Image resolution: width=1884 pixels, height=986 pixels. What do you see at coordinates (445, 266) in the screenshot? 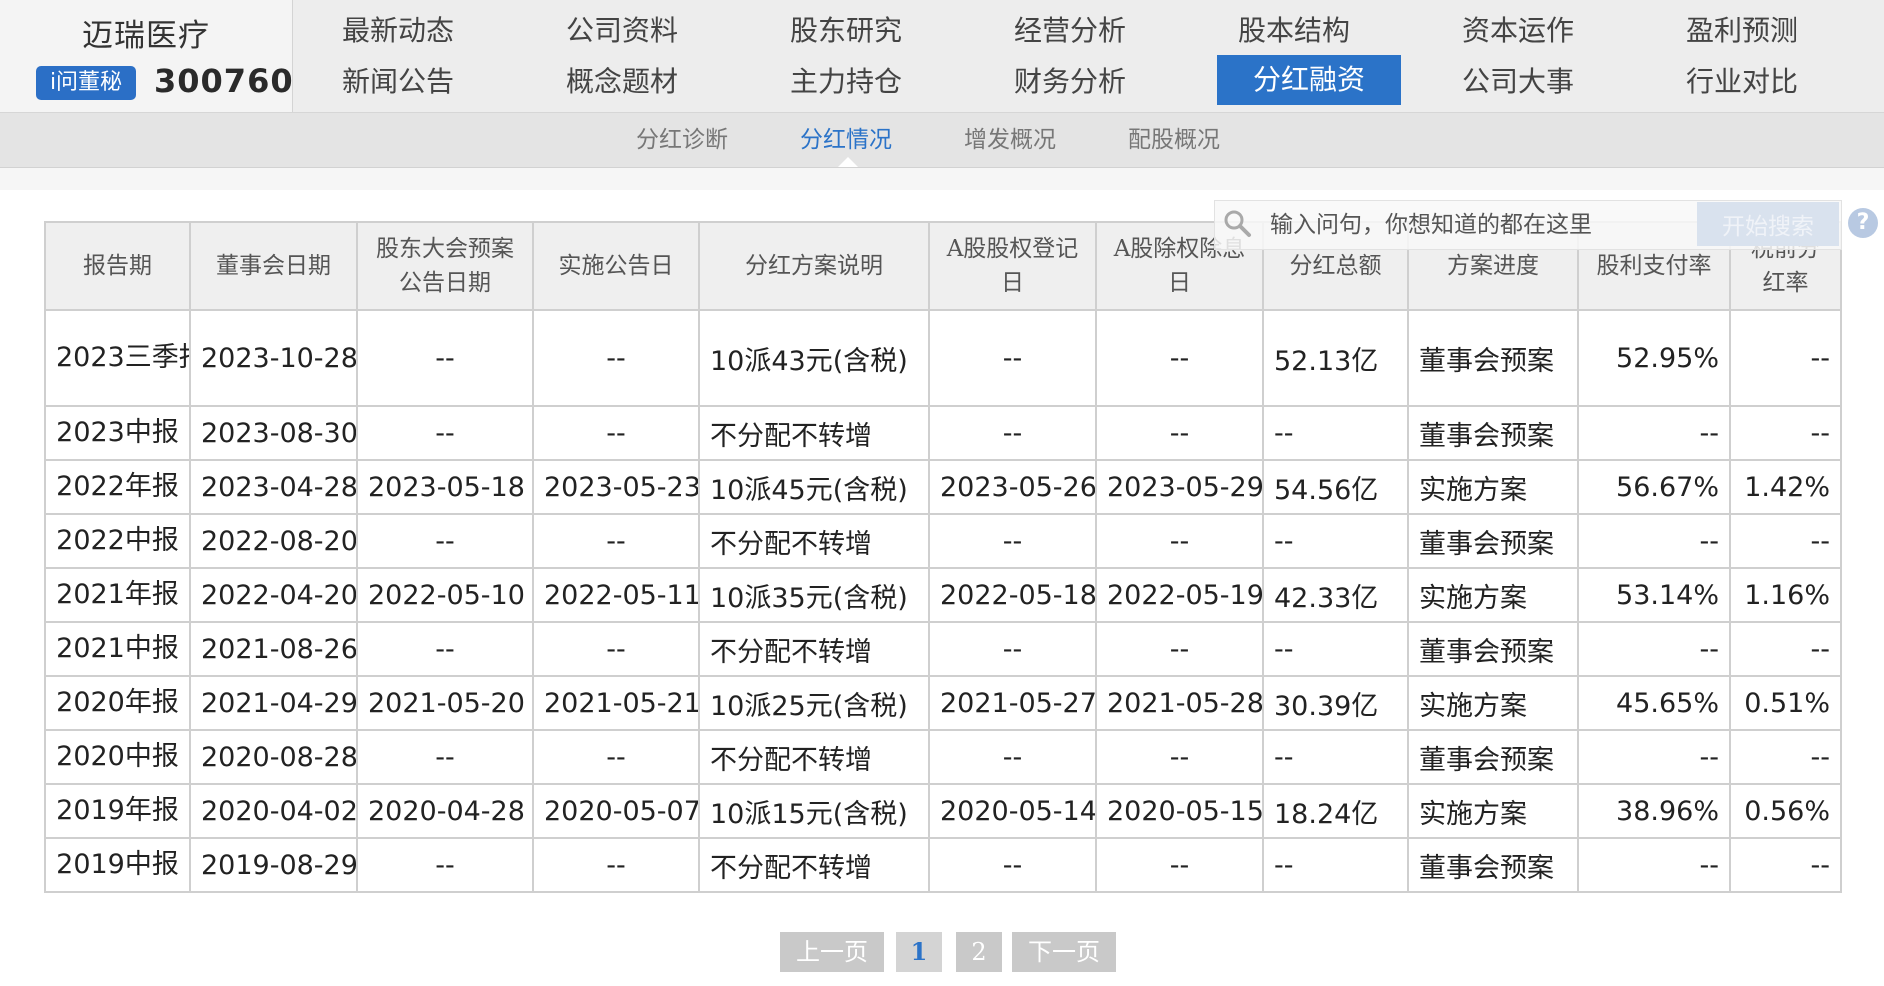
I see `col-header-agm-date: 股东大会预案公告日期` at bounding box center [445, 266].